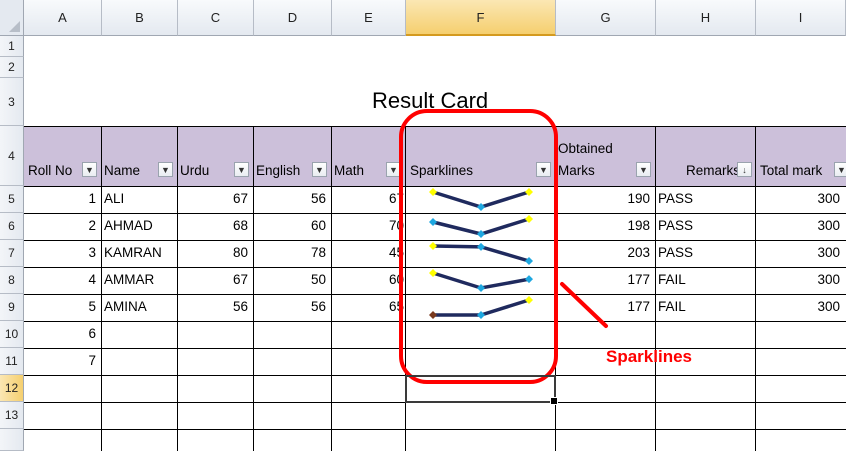  What do you see at coordinates (649, 356) in the screenshot?
I see `sparklines-callout-label: Sparklines` at bounding box center [649, 356].